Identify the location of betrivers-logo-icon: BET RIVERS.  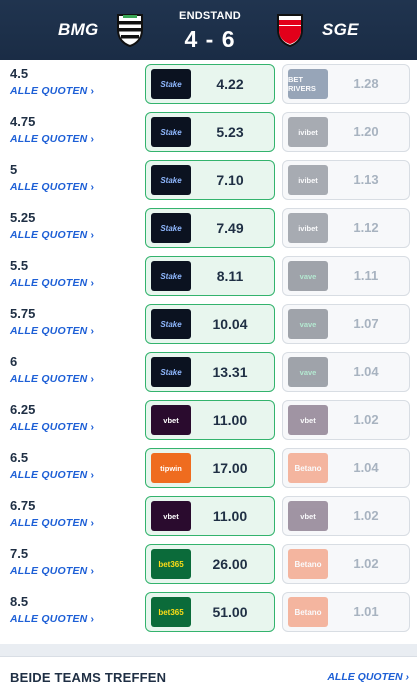
(308, 84).